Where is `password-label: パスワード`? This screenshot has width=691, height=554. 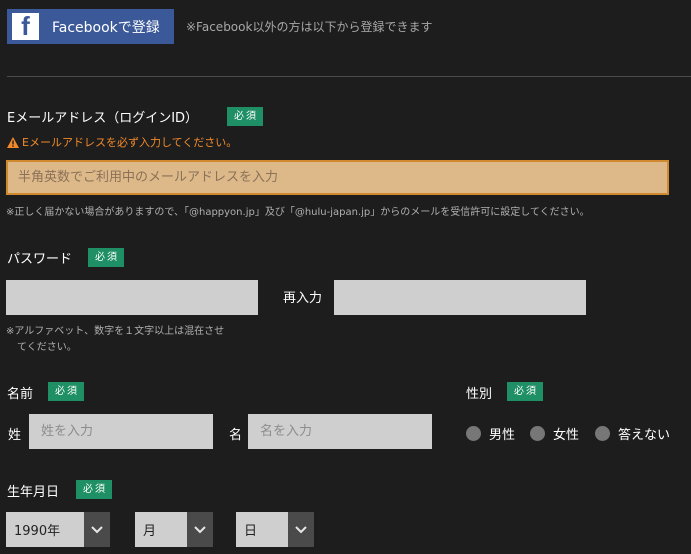 password-label: パスワード is located at coordinates (40, 259).